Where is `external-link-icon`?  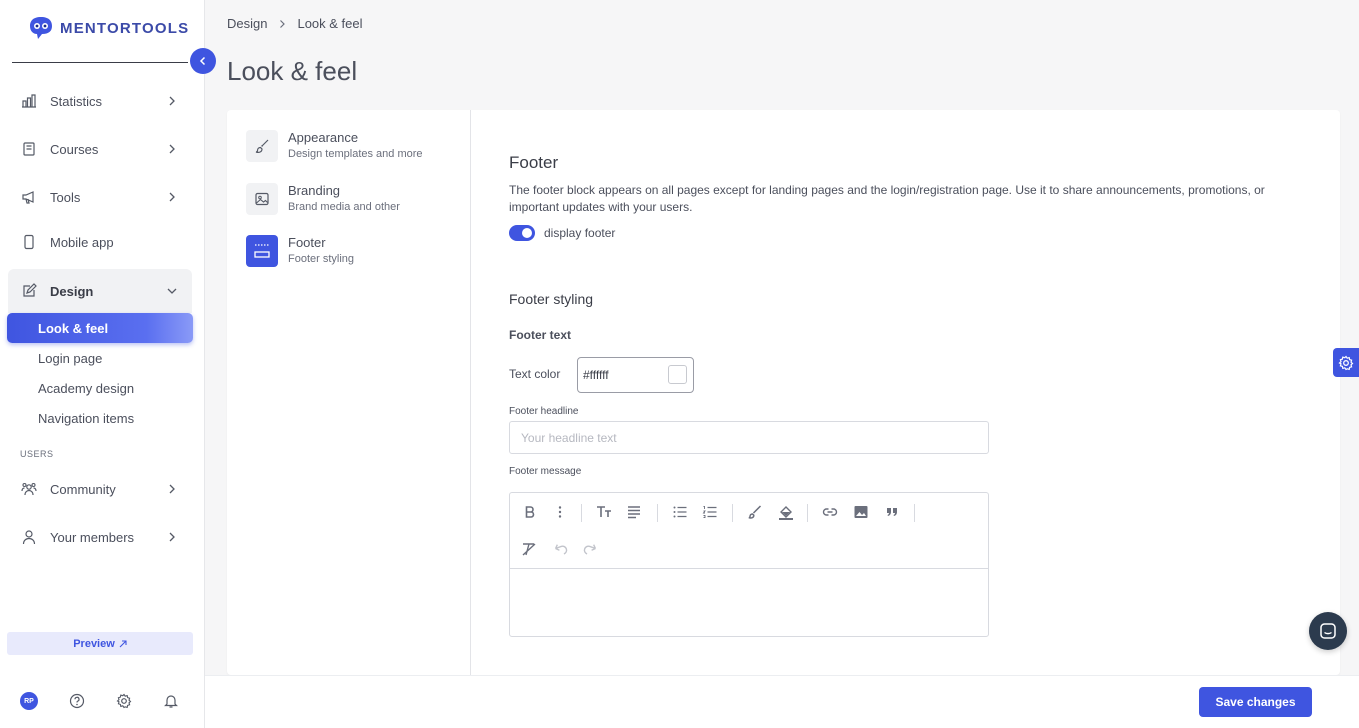 external-link-icon is located at coordinates (123, 643).